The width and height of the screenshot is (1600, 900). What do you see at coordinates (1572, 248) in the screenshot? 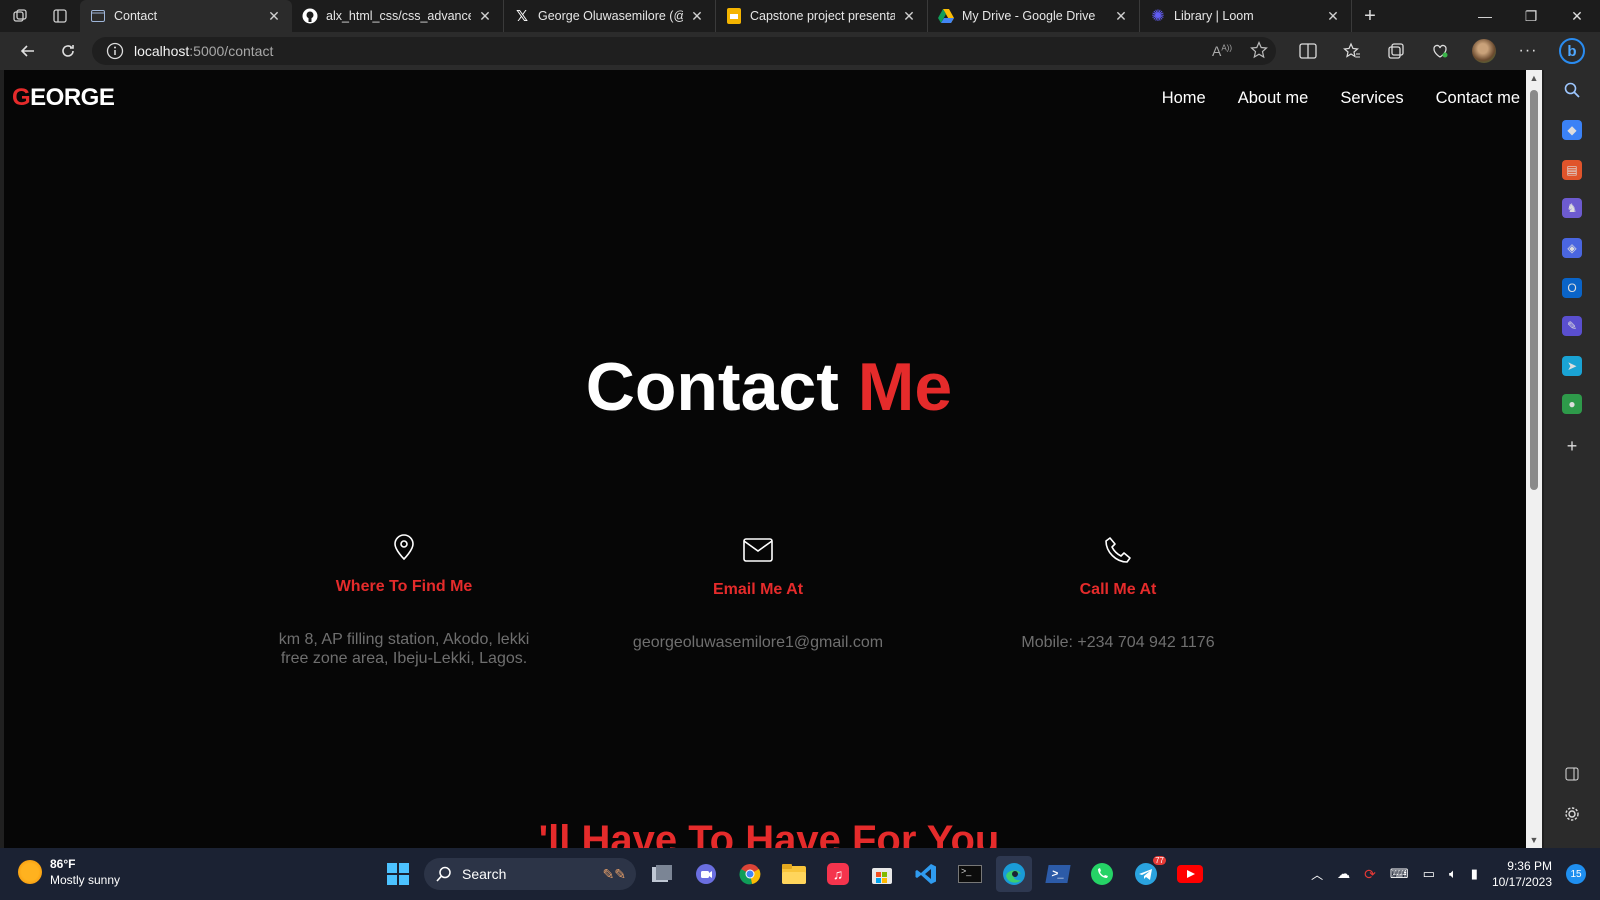
I see `copilot-sidebar-icon: ◈` at bounding box center [1572, 248].